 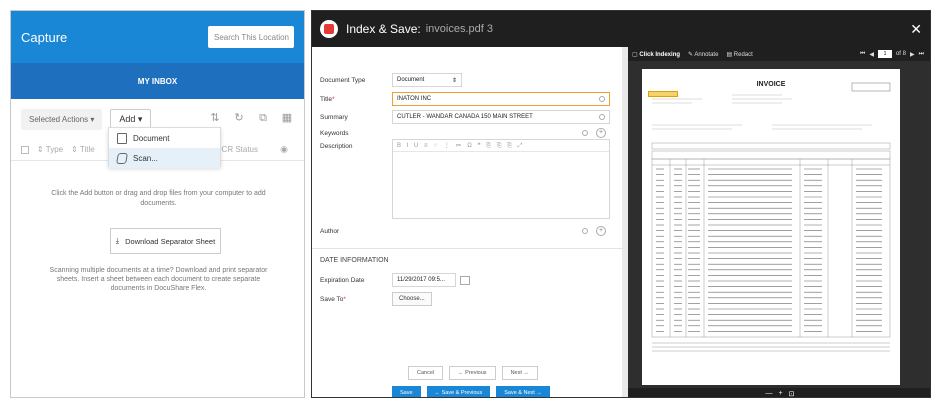 What do you see at coordinates (492, 133) in the screenshot?
I see `keywords-field` at bounding box center [492, 133].